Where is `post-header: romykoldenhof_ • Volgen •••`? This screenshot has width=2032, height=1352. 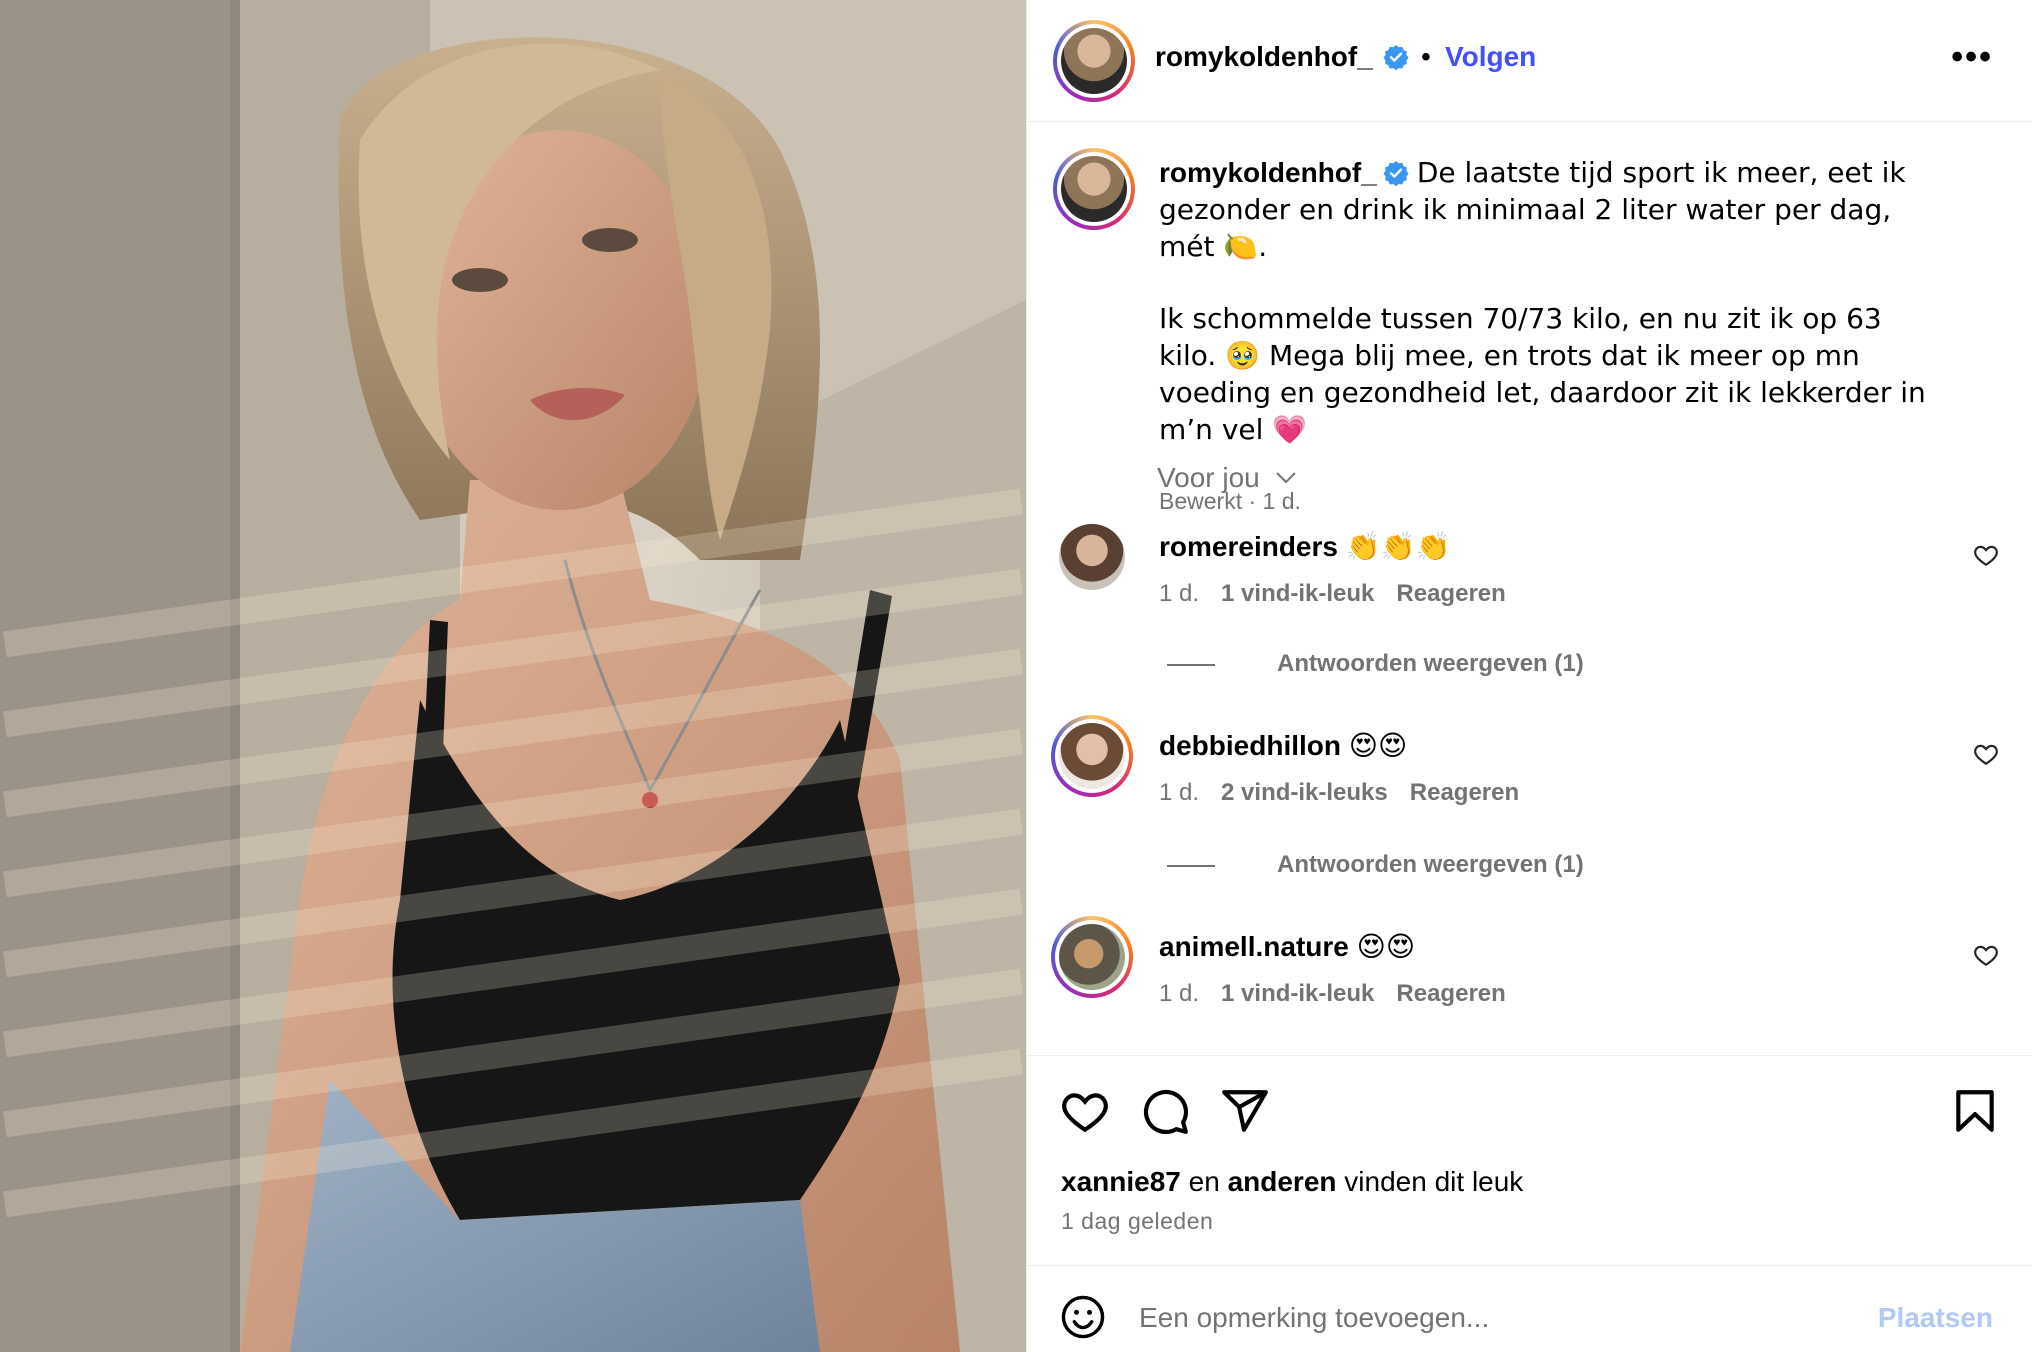 post-header: romykoldenhof_ • Volgen ••• is located at coordinates (1529, 61).